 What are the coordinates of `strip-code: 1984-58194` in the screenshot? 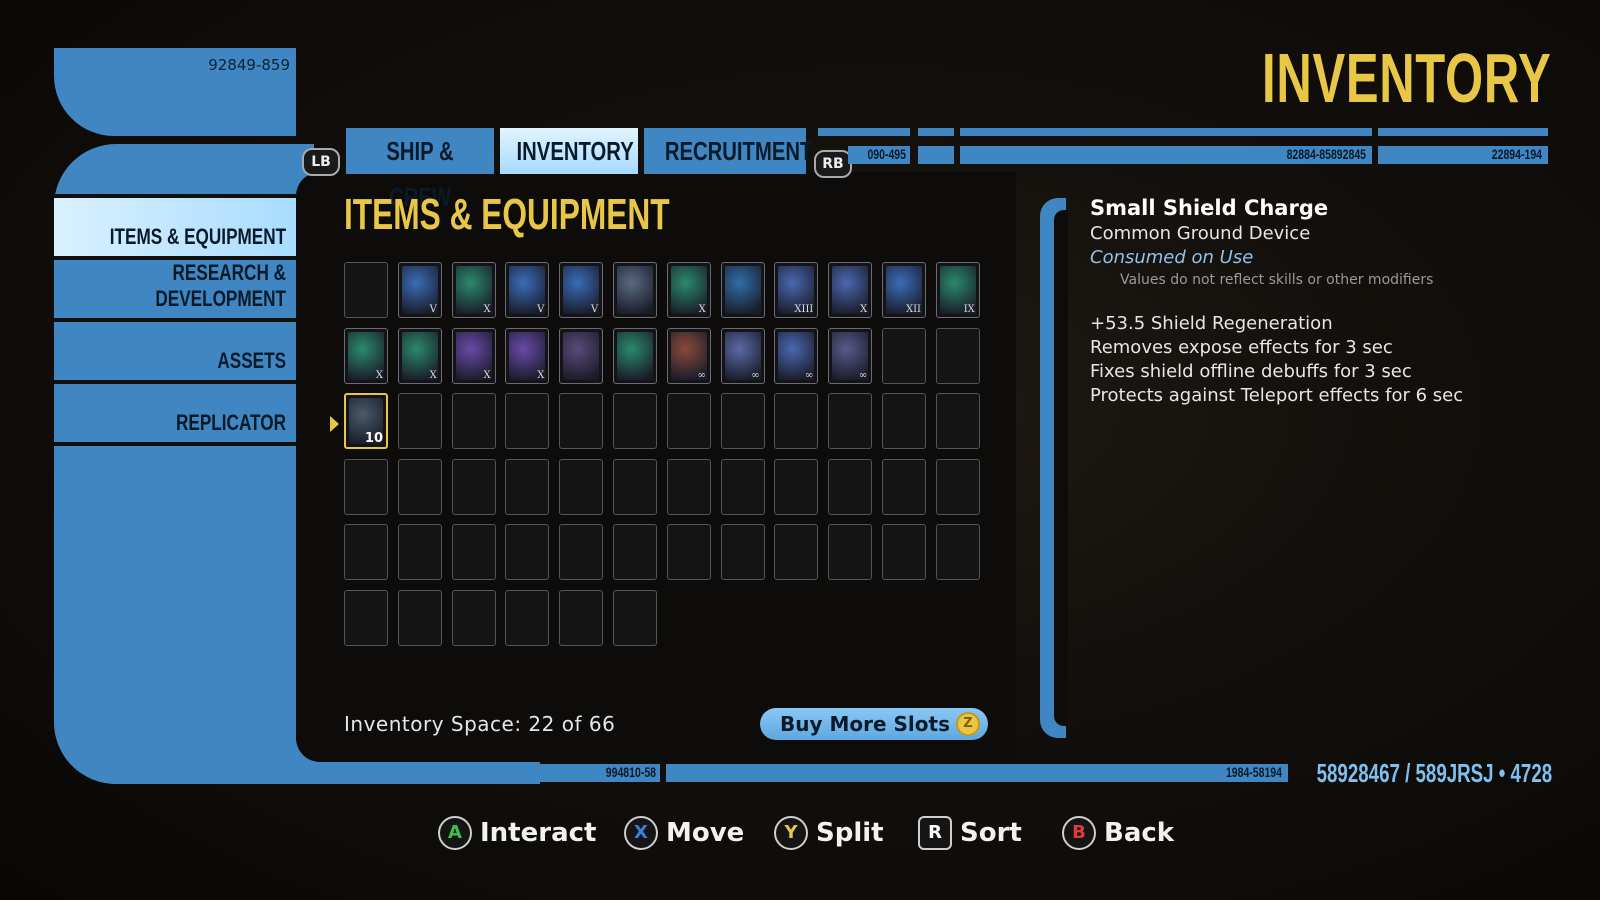 It's located at (1253, 772).